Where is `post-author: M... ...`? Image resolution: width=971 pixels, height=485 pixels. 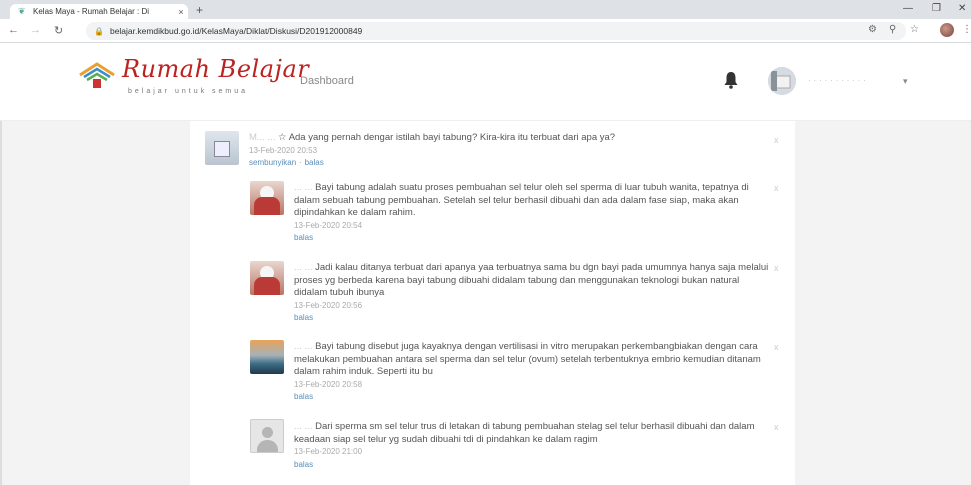
post-author: M... ... is located at coordinates (262, 137).